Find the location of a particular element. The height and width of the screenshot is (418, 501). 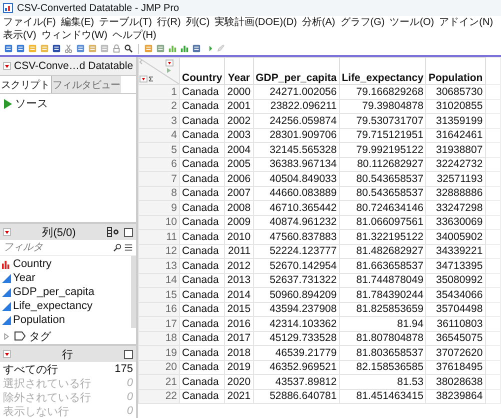

column-header: Year is located at coordinates (239, 71).